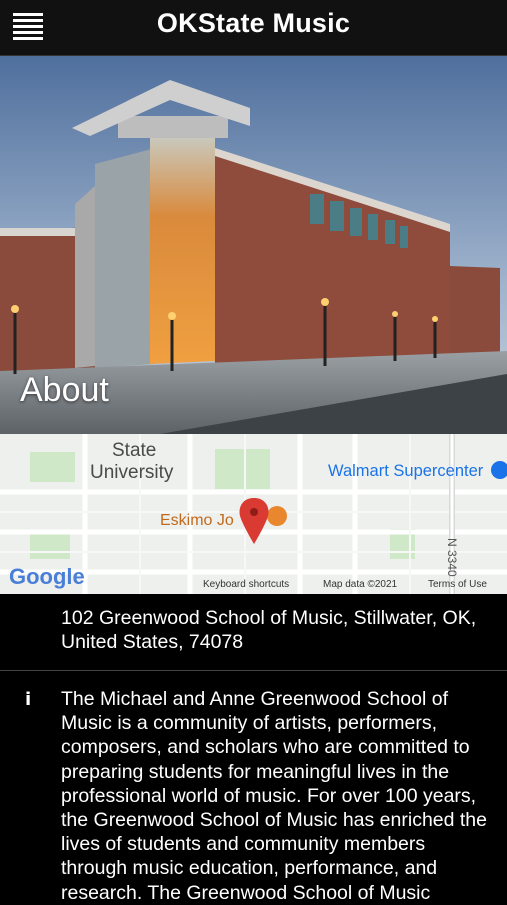 Image resolution: width=507 pixels, height=905 pixels. I want to click on app-bar: OKState Music, so click(253, 28).